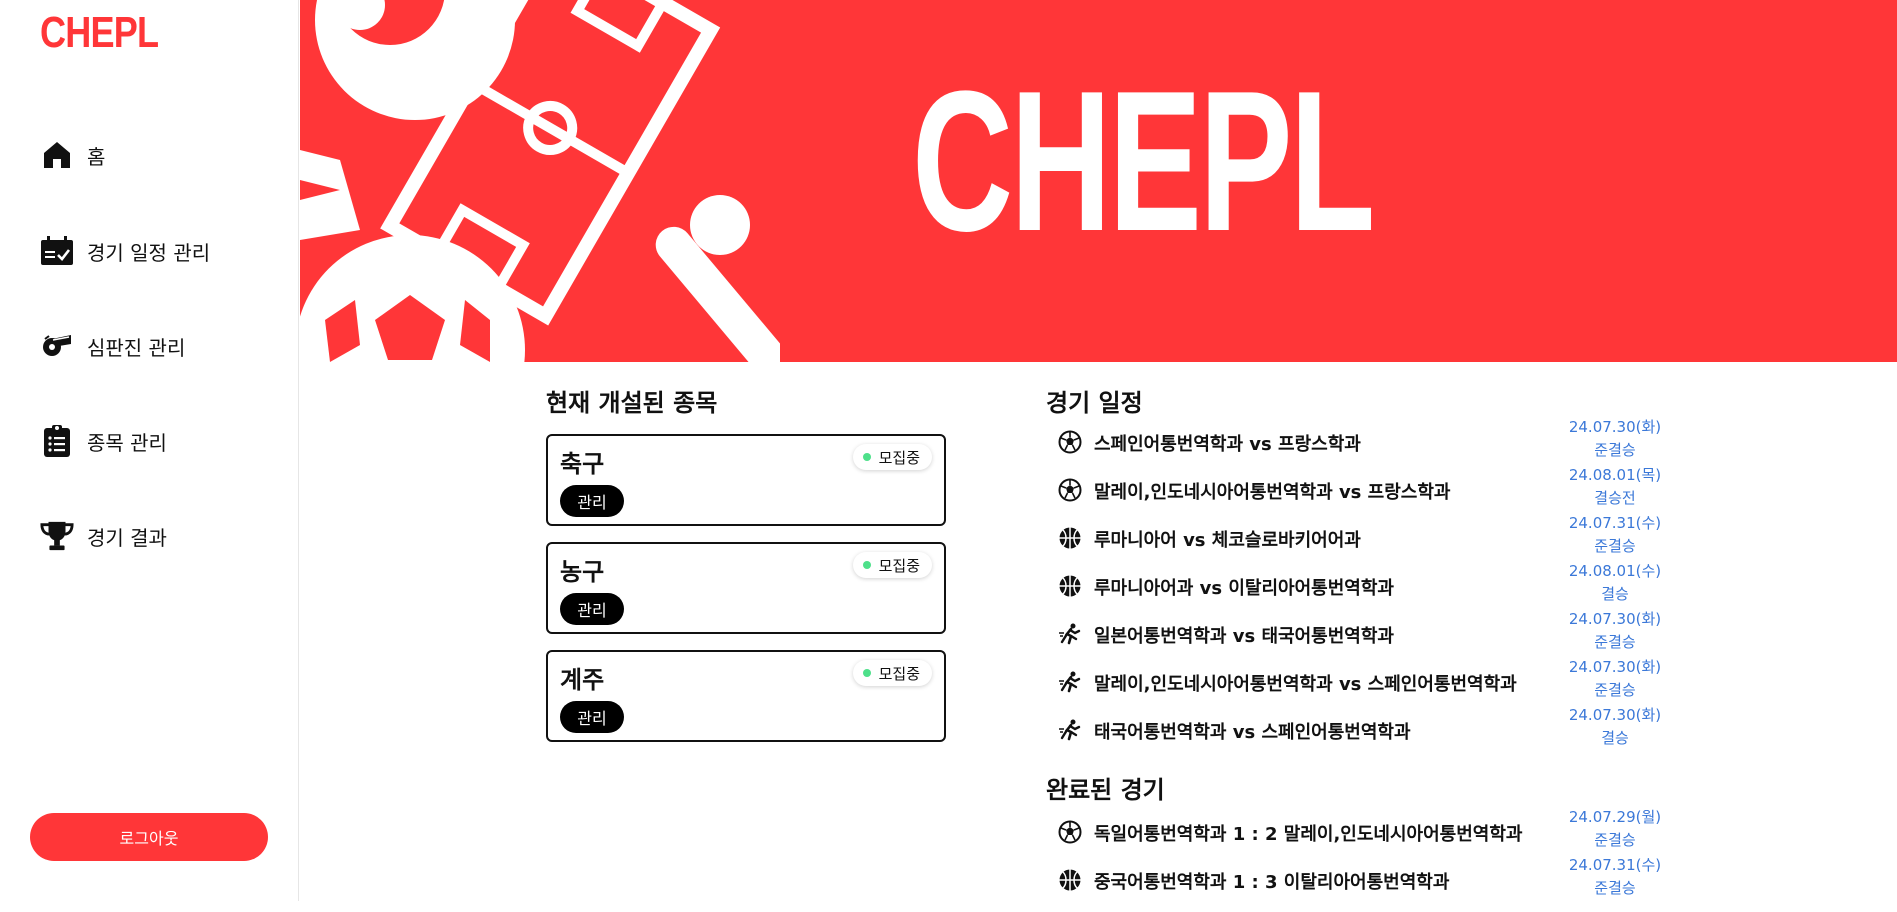  I want to click on match-date: 24.07.29(월), so click(1615, 817).